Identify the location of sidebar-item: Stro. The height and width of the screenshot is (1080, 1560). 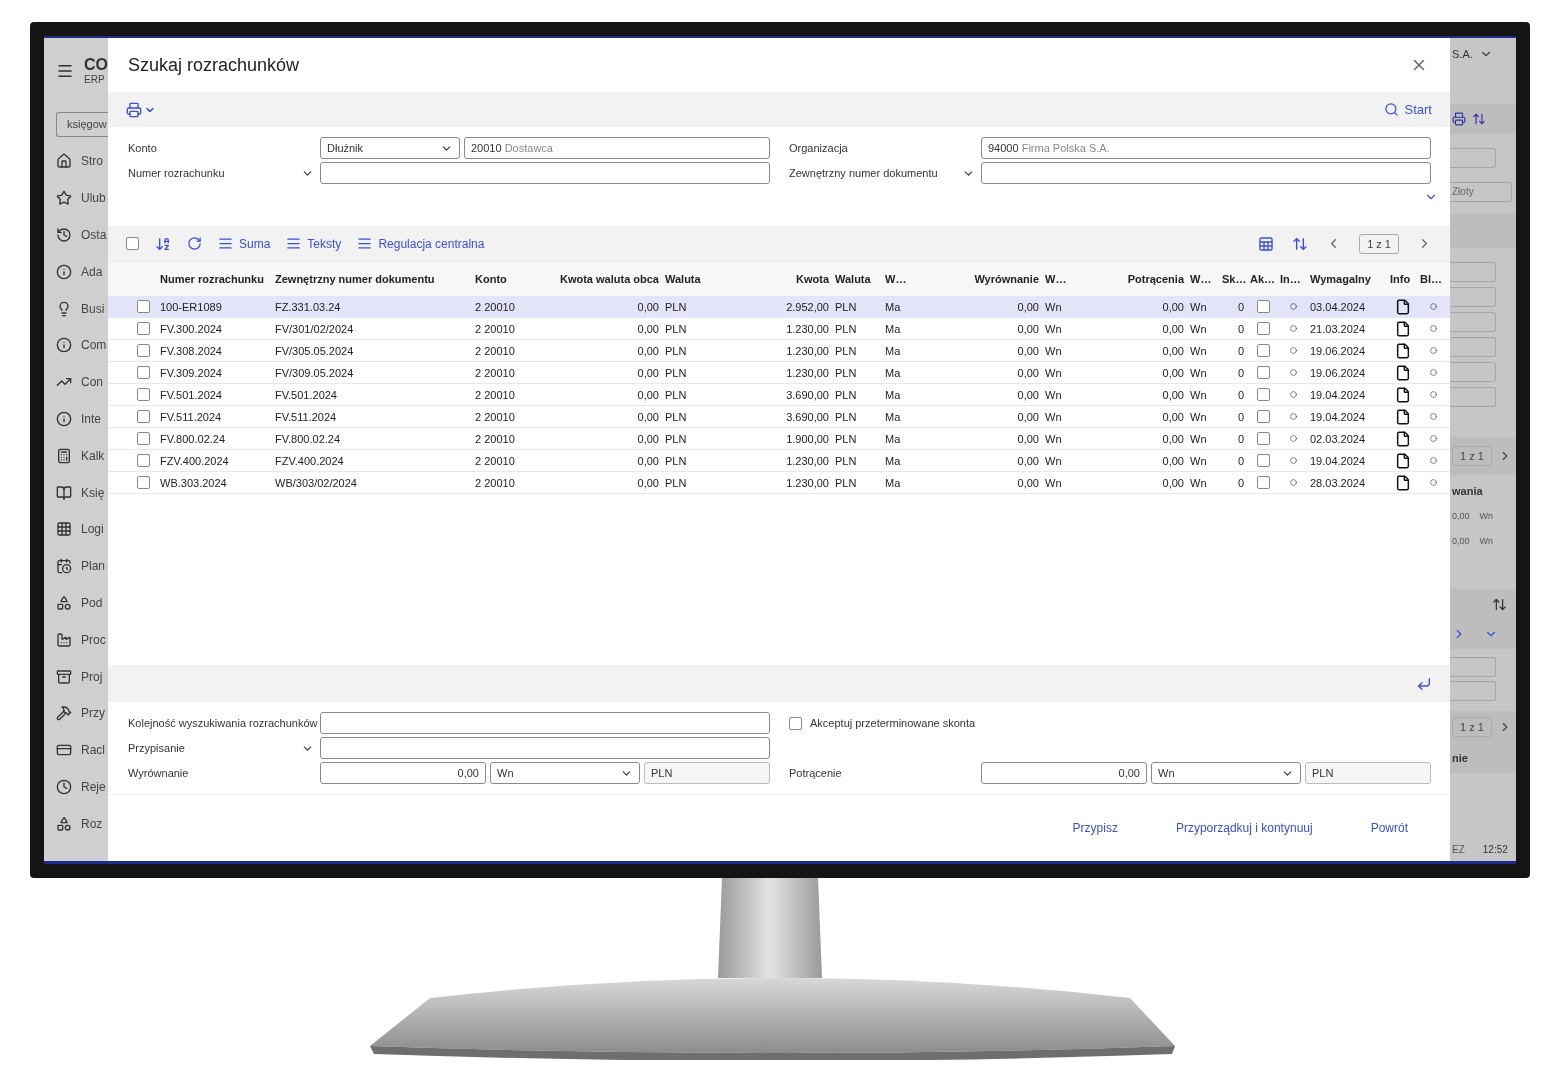
(92, 161).